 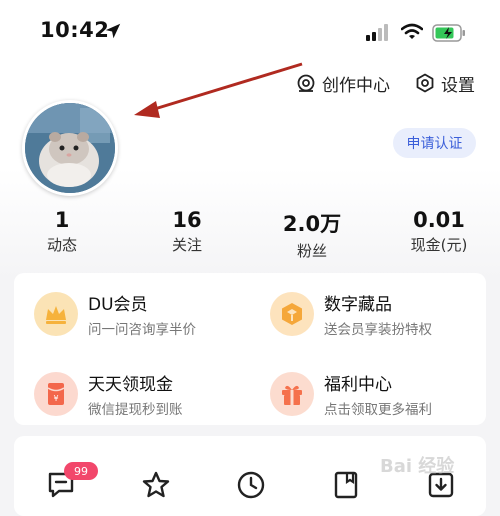 I want to click on stat-label: 粉丝, so click(x=311, y=251).